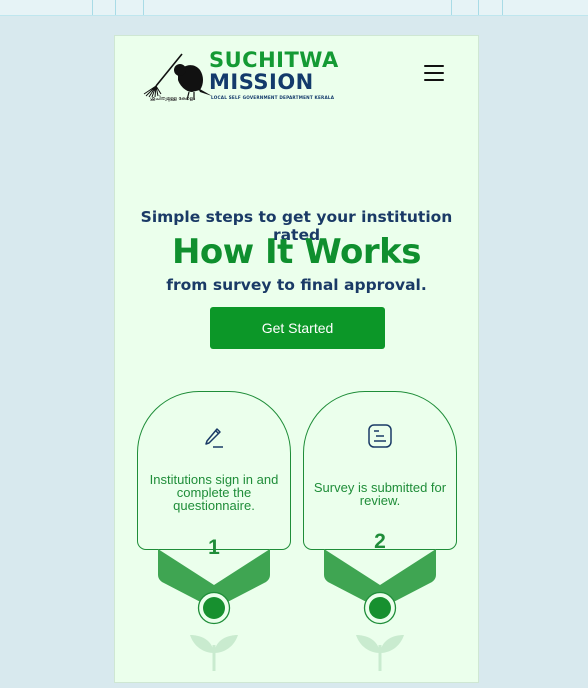 The height and width of the screenshot is (688, 588). Describe the element at coordinates (296, 285) in the screenshot. I see `hero-subtitle: from survey to final approval.` at that location.